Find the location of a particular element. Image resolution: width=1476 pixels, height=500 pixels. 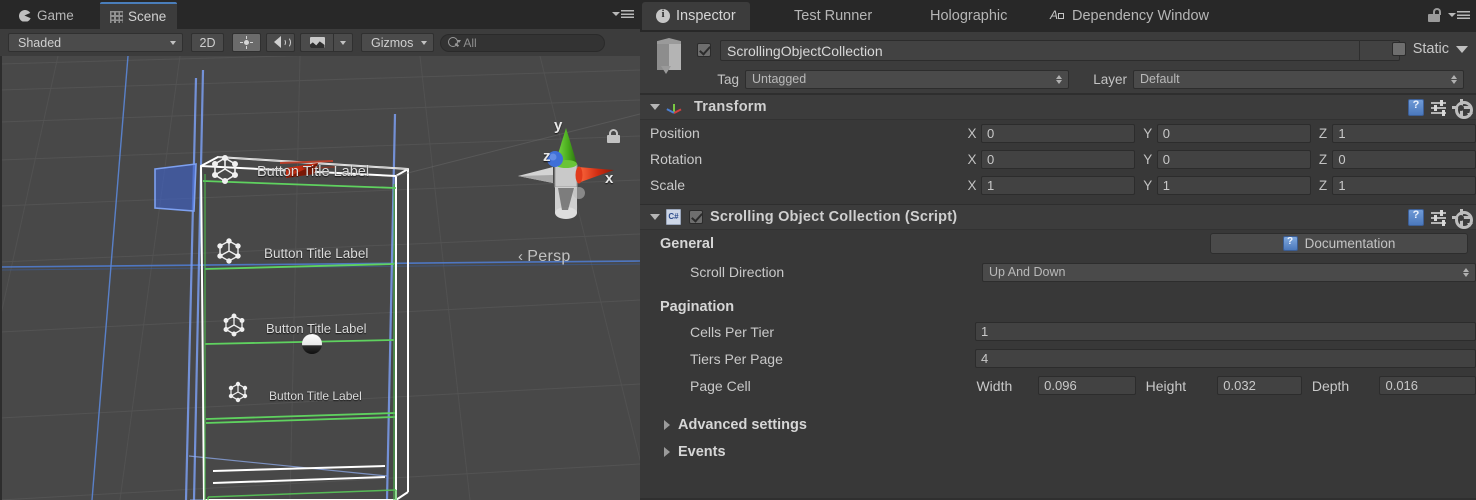

position-y-input: 0 is located at coordinates (1233, 133).